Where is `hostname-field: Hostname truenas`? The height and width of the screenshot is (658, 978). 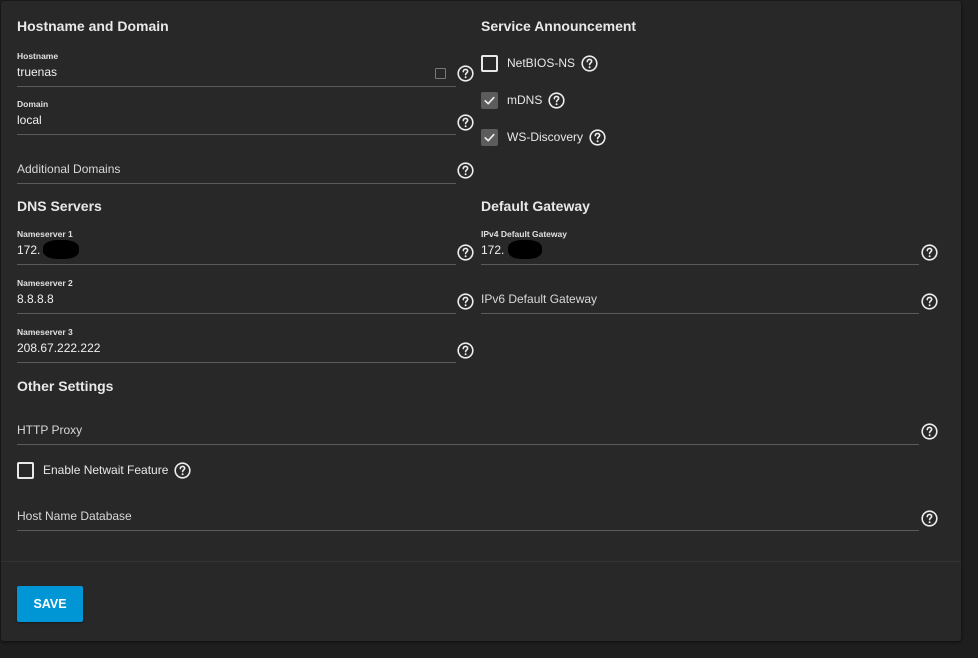 hostname-field: Hostname truenas is located at coordinates (236, 69).